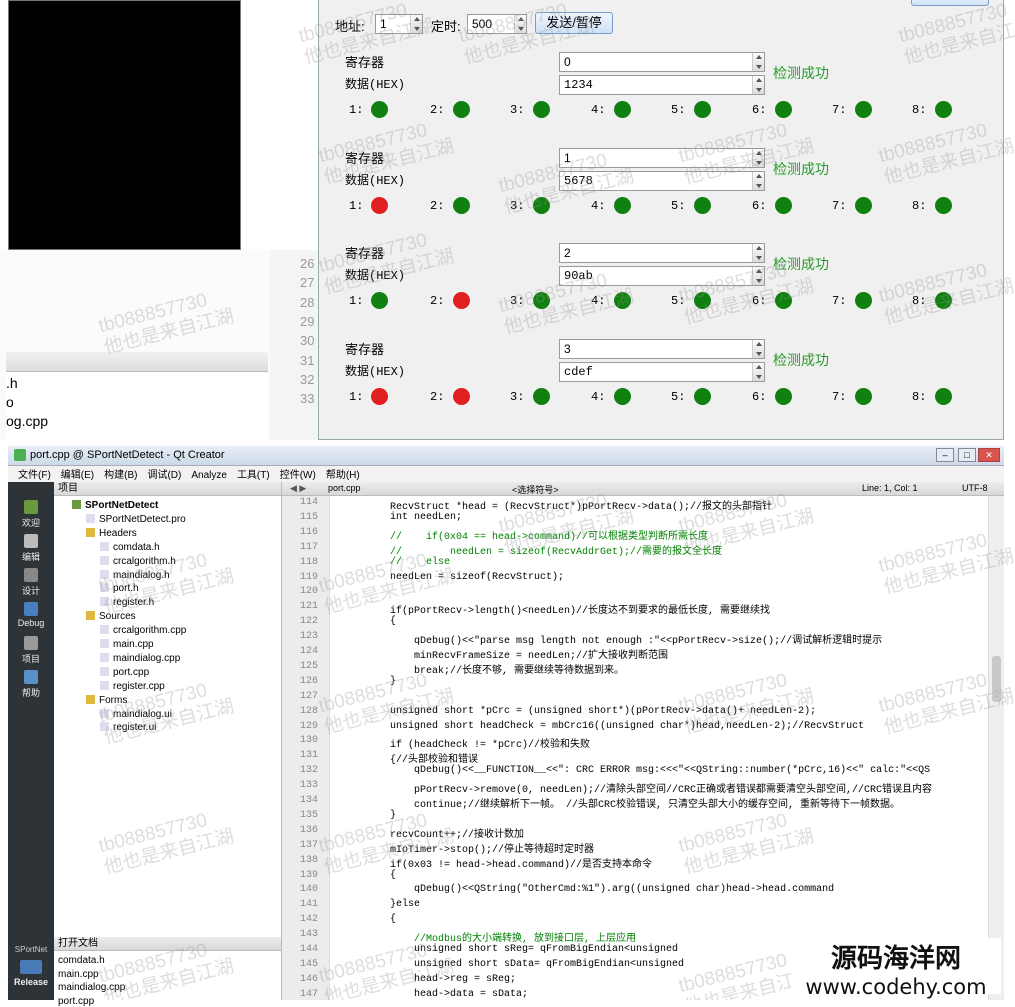  I want to click on open-document-item: main.cpp, so click(78, 974).